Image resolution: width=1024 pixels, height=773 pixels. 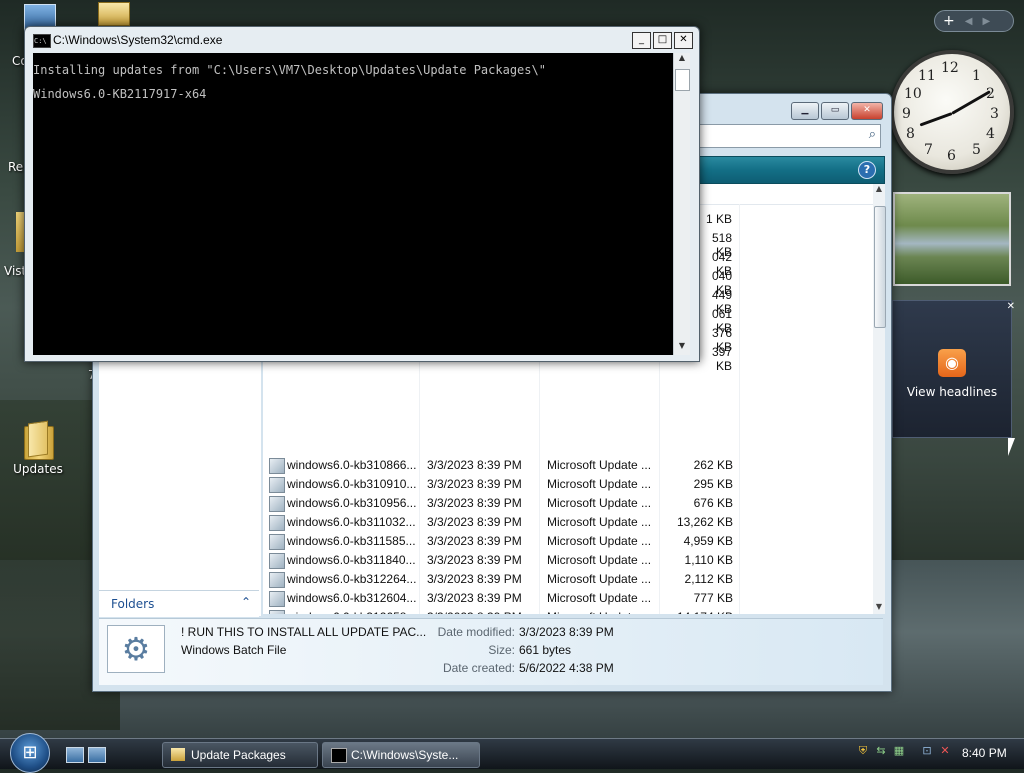 What do you see at coordinates (867, 170) in the screenshot?
I see `help-icon: ?` at bounding box center [867, 170].